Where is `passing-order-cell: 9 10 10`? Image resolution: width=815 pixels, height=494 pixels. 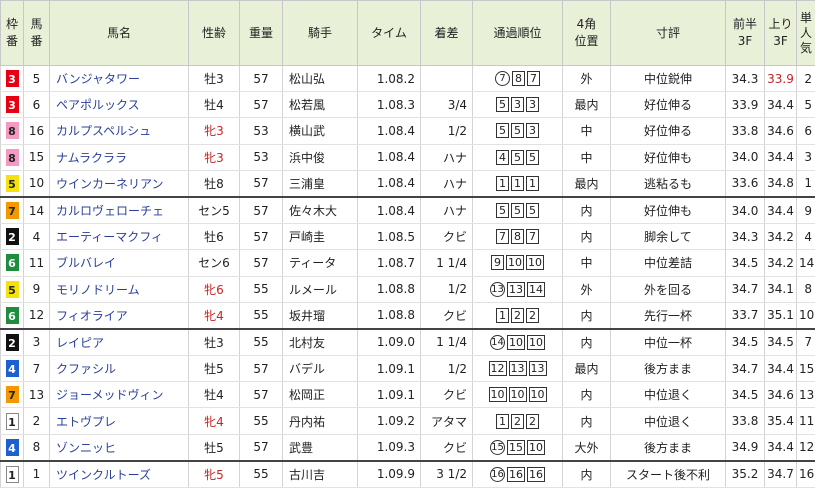 passing-order-cell: 9 10 10 is located at coordinates (517, 263).